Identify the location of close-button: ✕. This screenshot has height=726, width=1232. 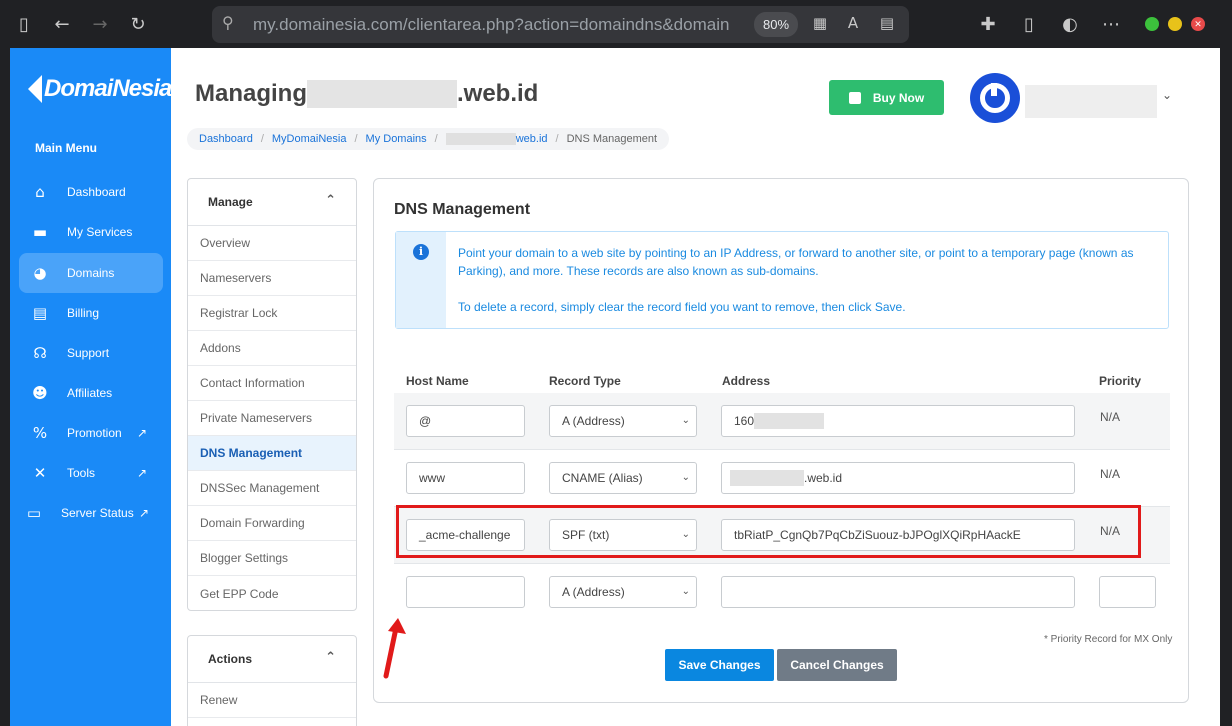
(1198, 24).